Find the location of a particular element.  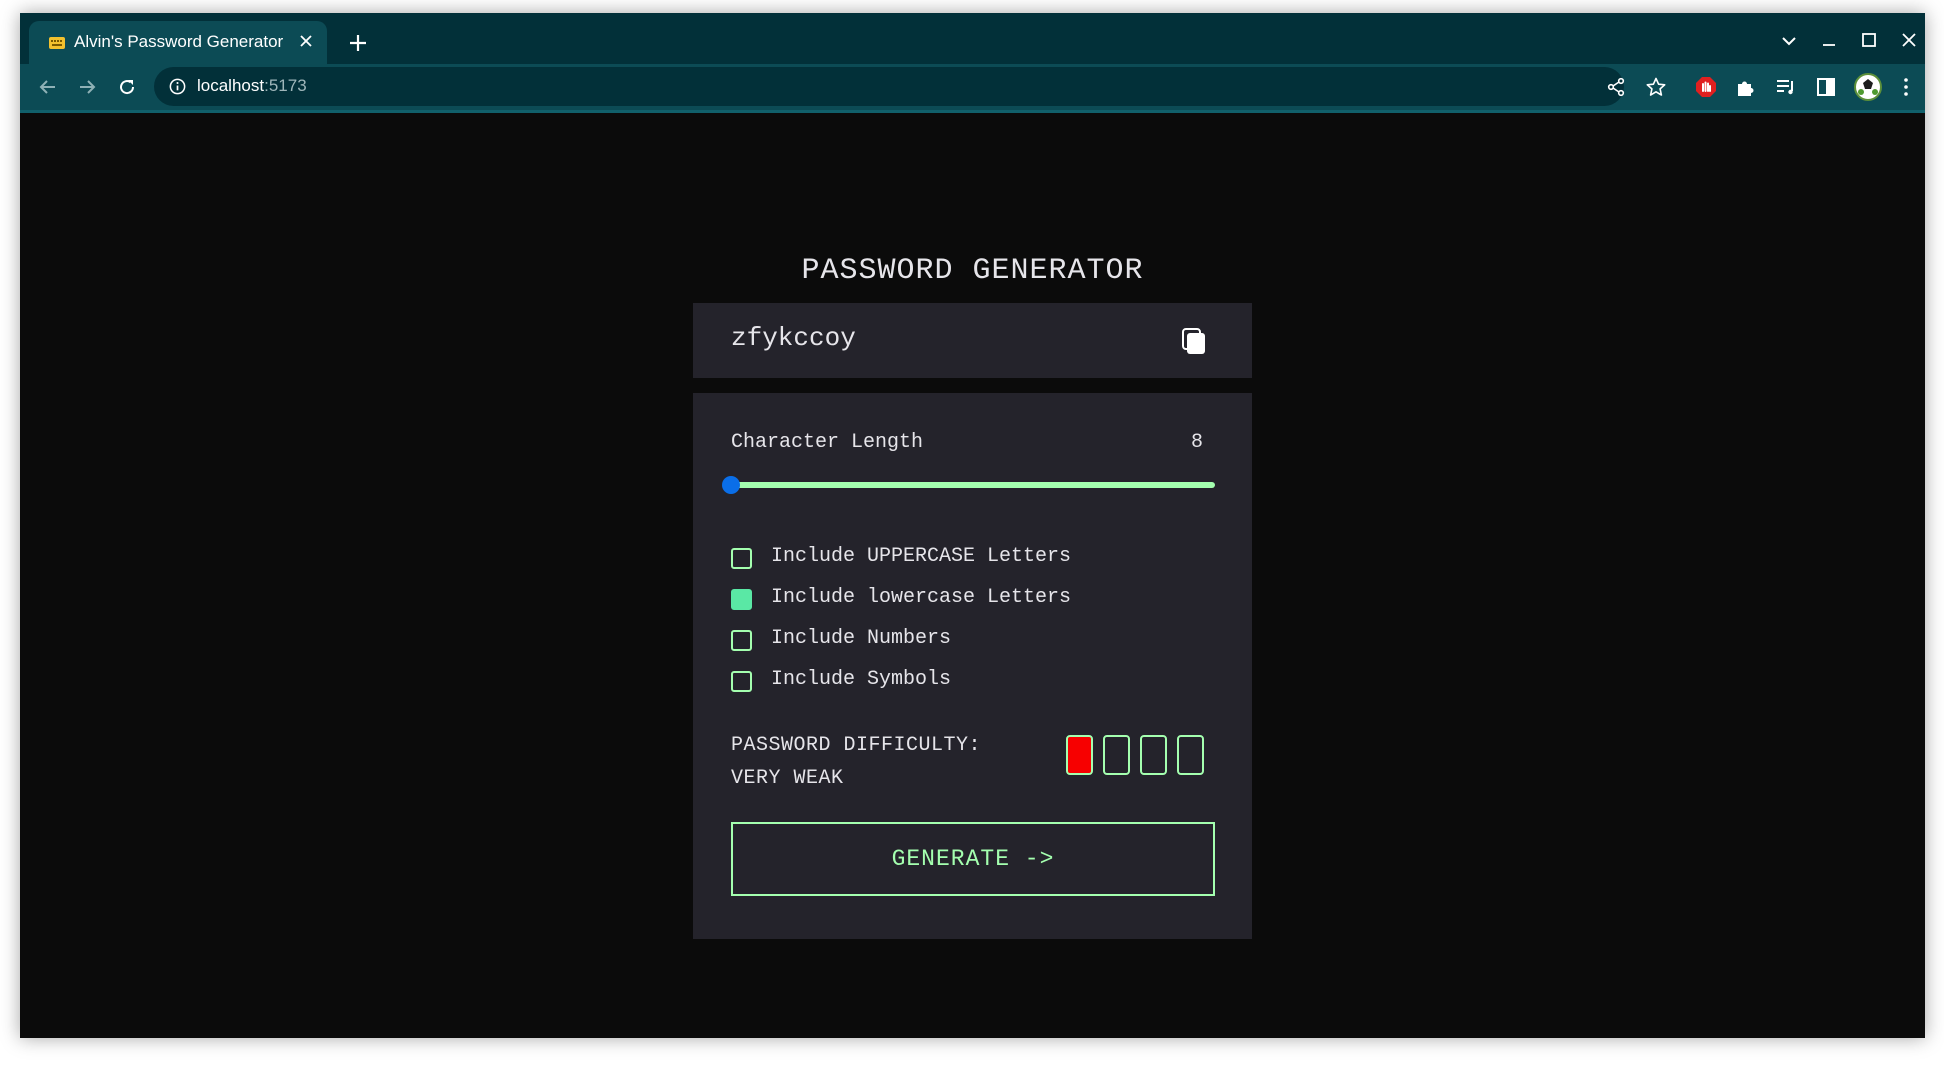

difficulty-value: VERY WEAK is located at coordinates (787, 778).